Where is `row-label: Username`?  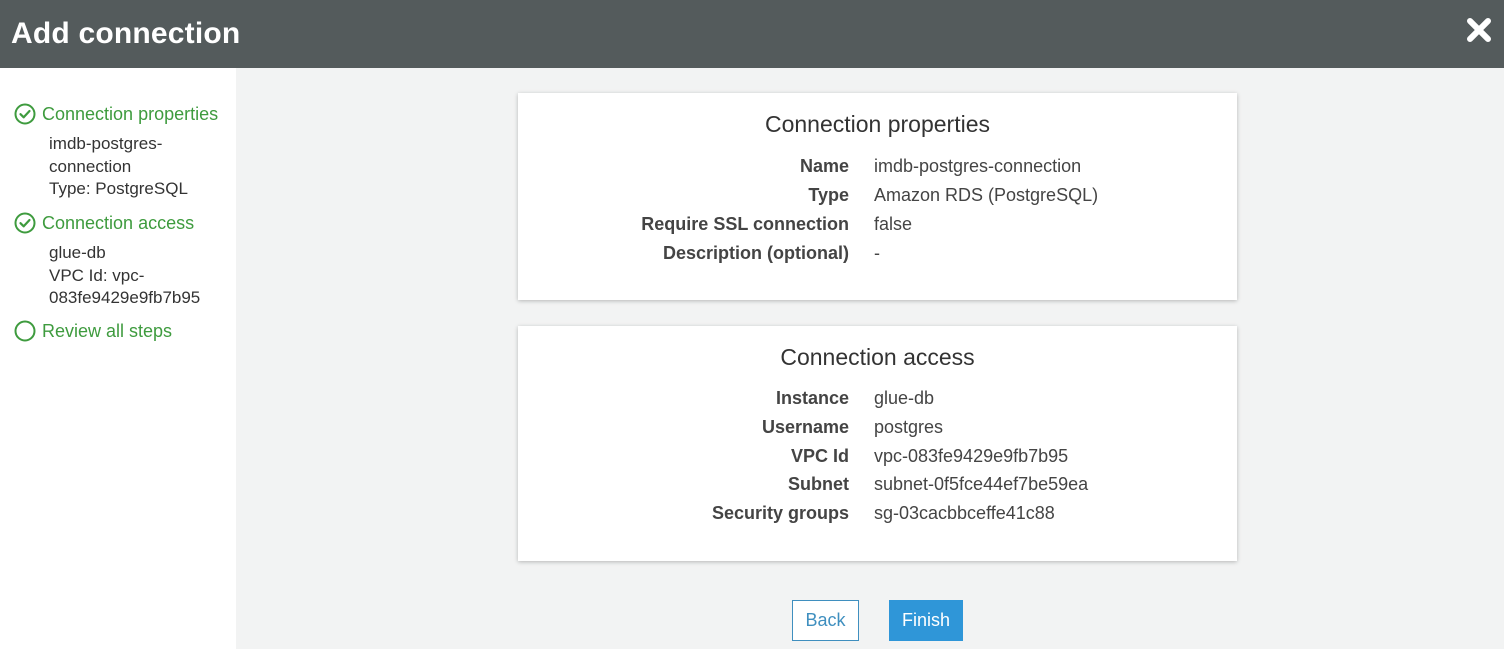 row-label: Username is located at coordinates (805, 427).